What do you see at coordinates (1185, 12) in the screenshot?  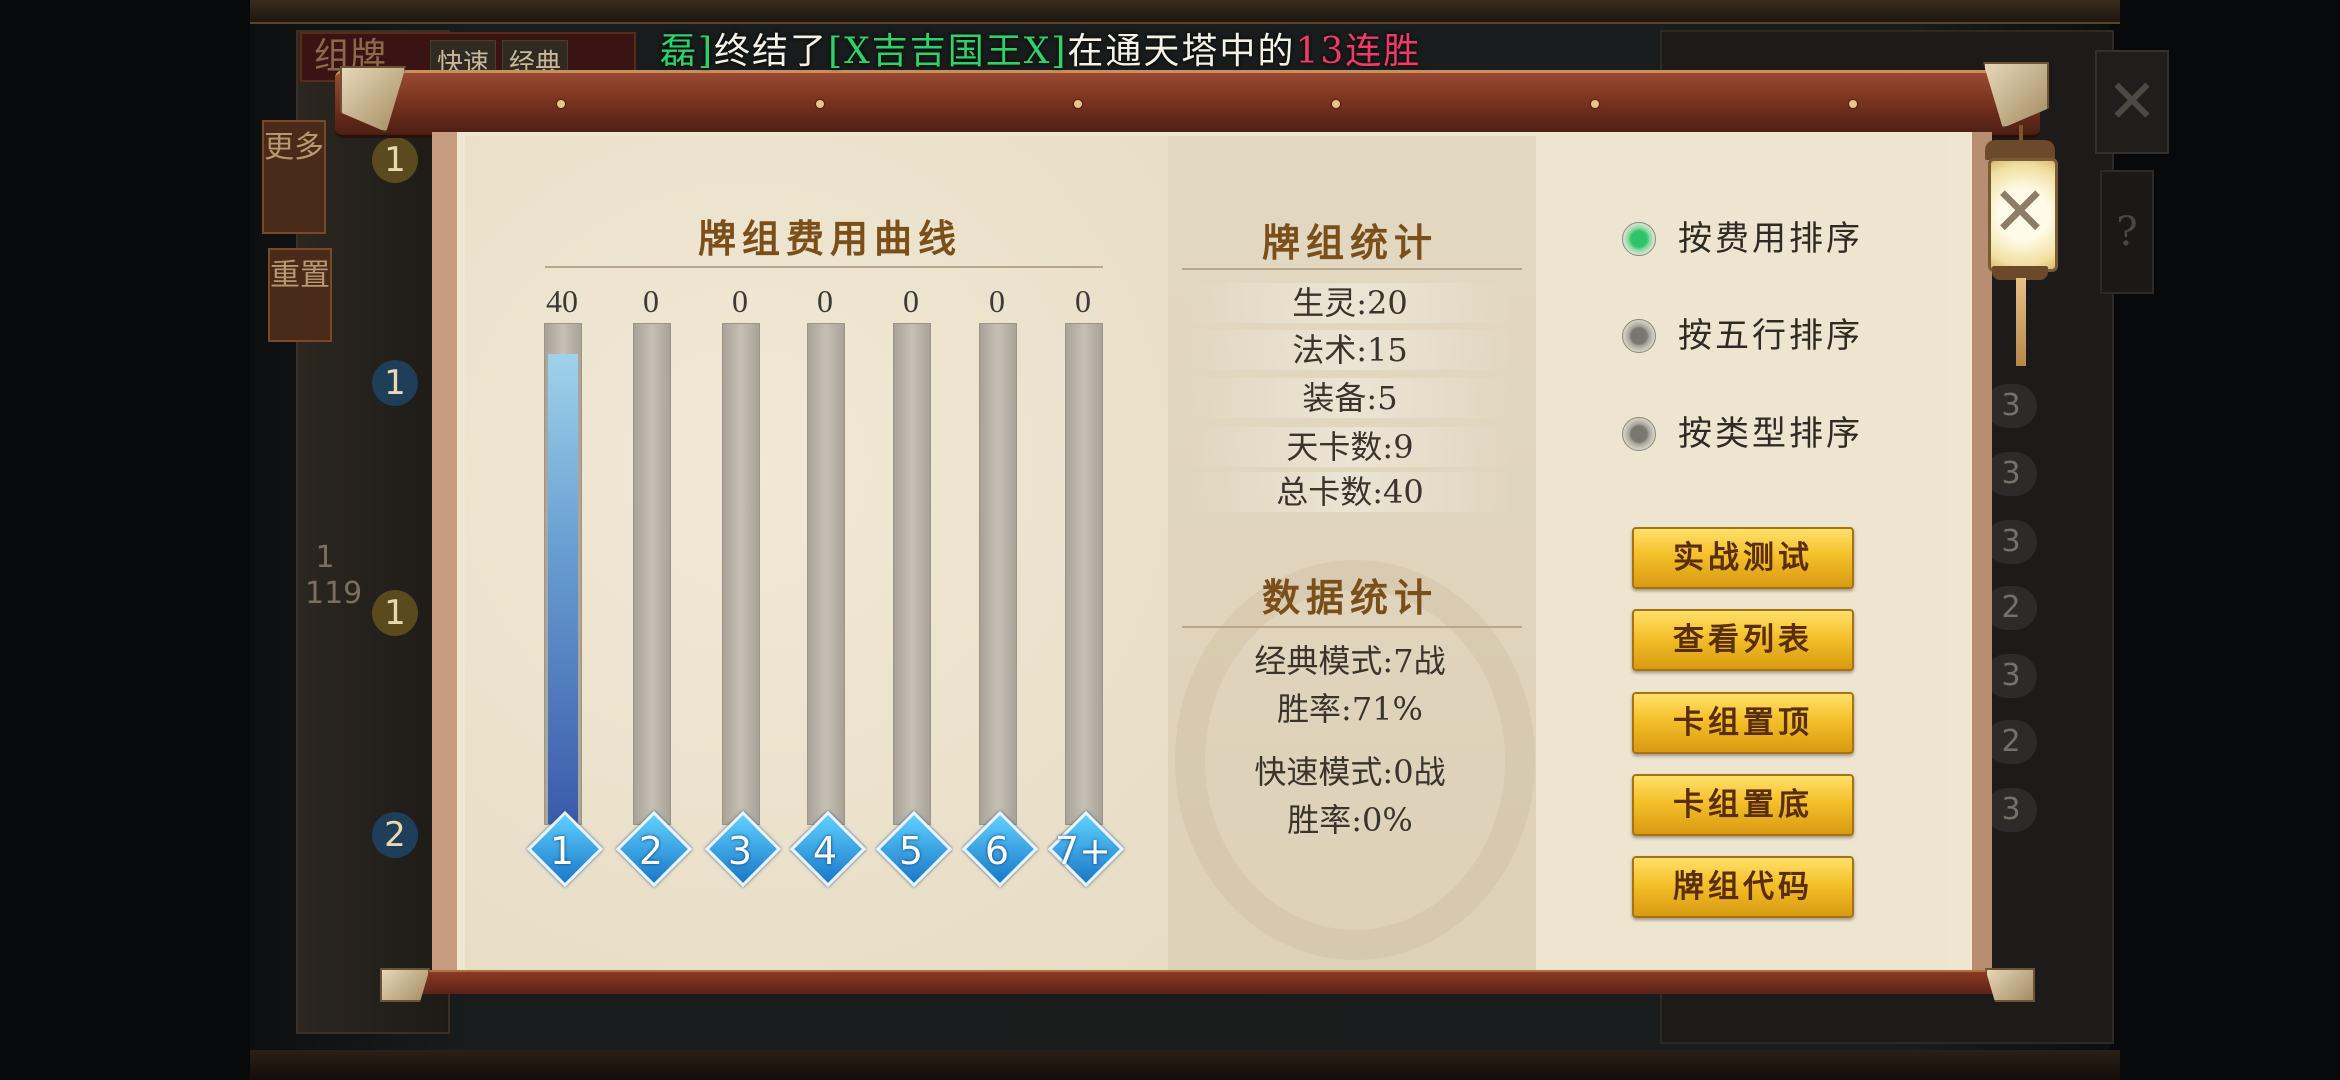 I see `background-frame-top` at bounding box center [1185, 12].